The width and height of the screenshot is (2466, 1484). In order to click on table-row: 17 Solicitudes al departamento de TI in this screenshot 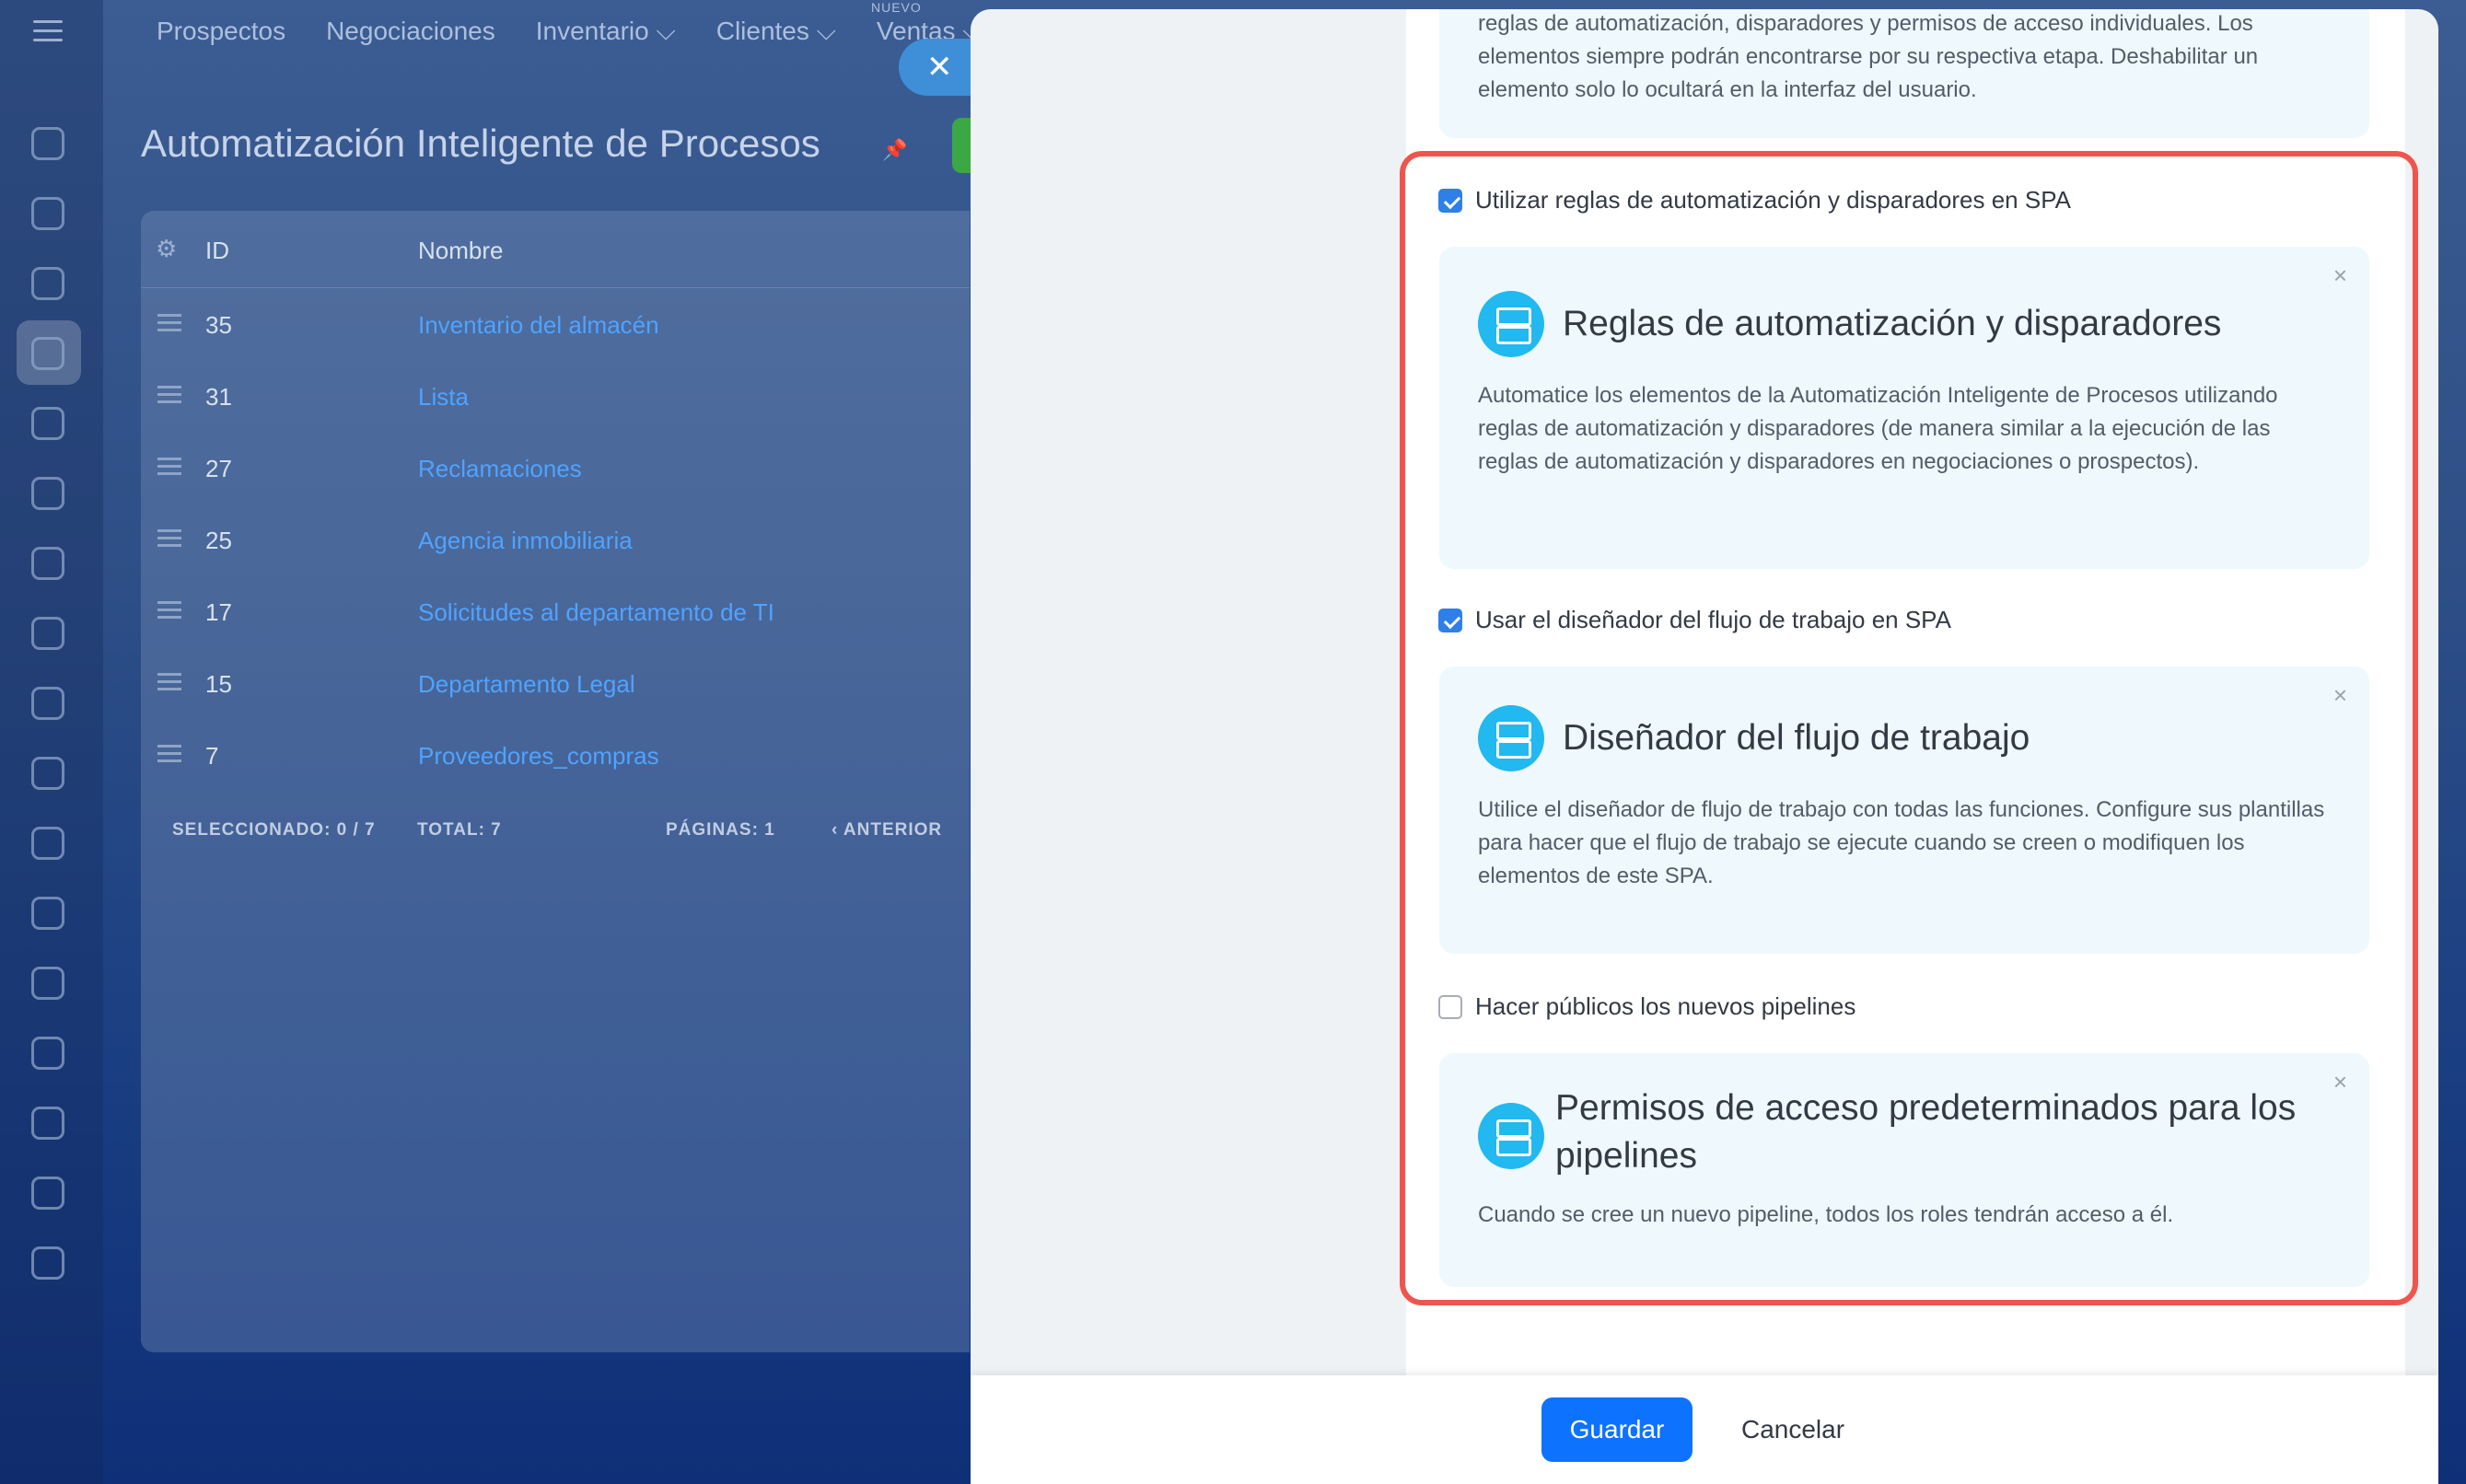, I will do `click(555, 611)`.